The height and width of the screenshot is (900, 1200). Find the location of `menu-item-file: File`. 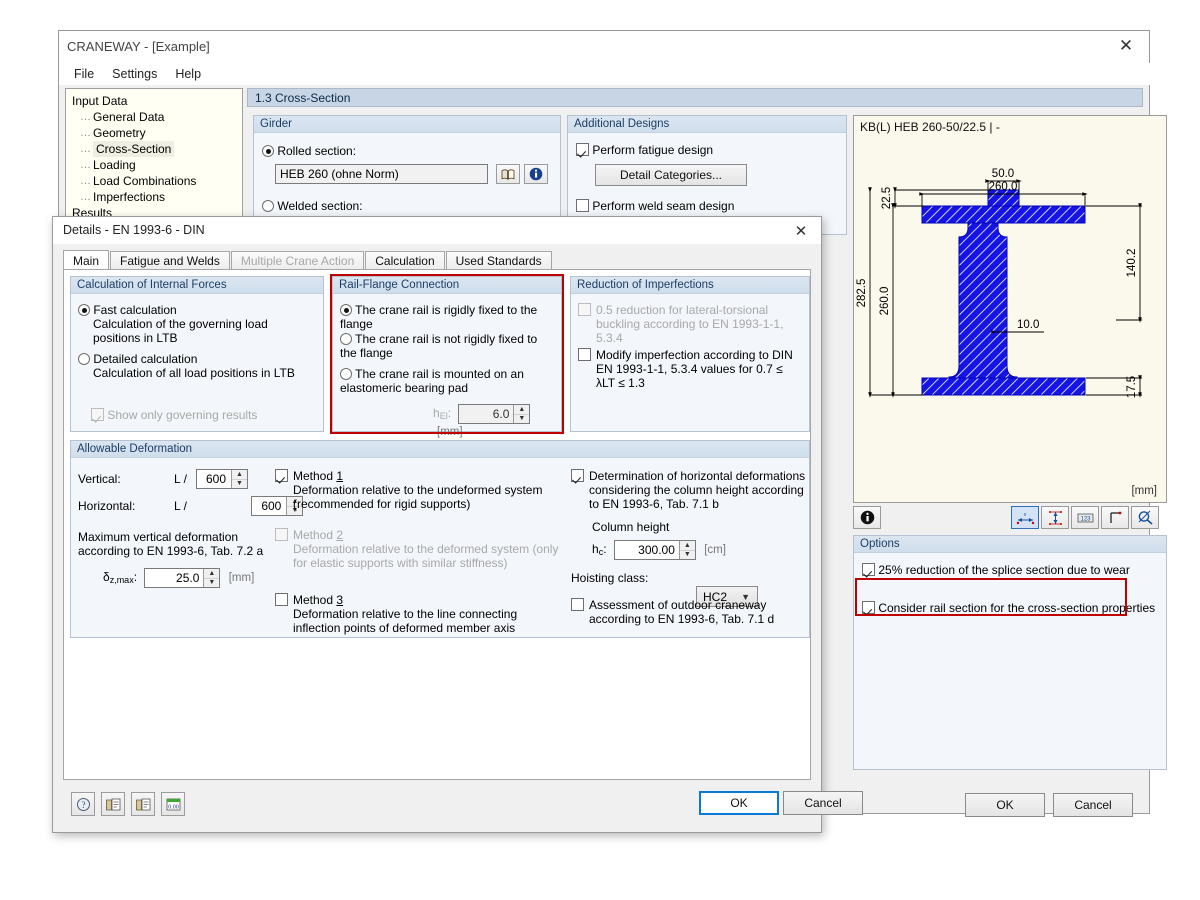

menu-item-file: File is located at coordinates (84, 74).